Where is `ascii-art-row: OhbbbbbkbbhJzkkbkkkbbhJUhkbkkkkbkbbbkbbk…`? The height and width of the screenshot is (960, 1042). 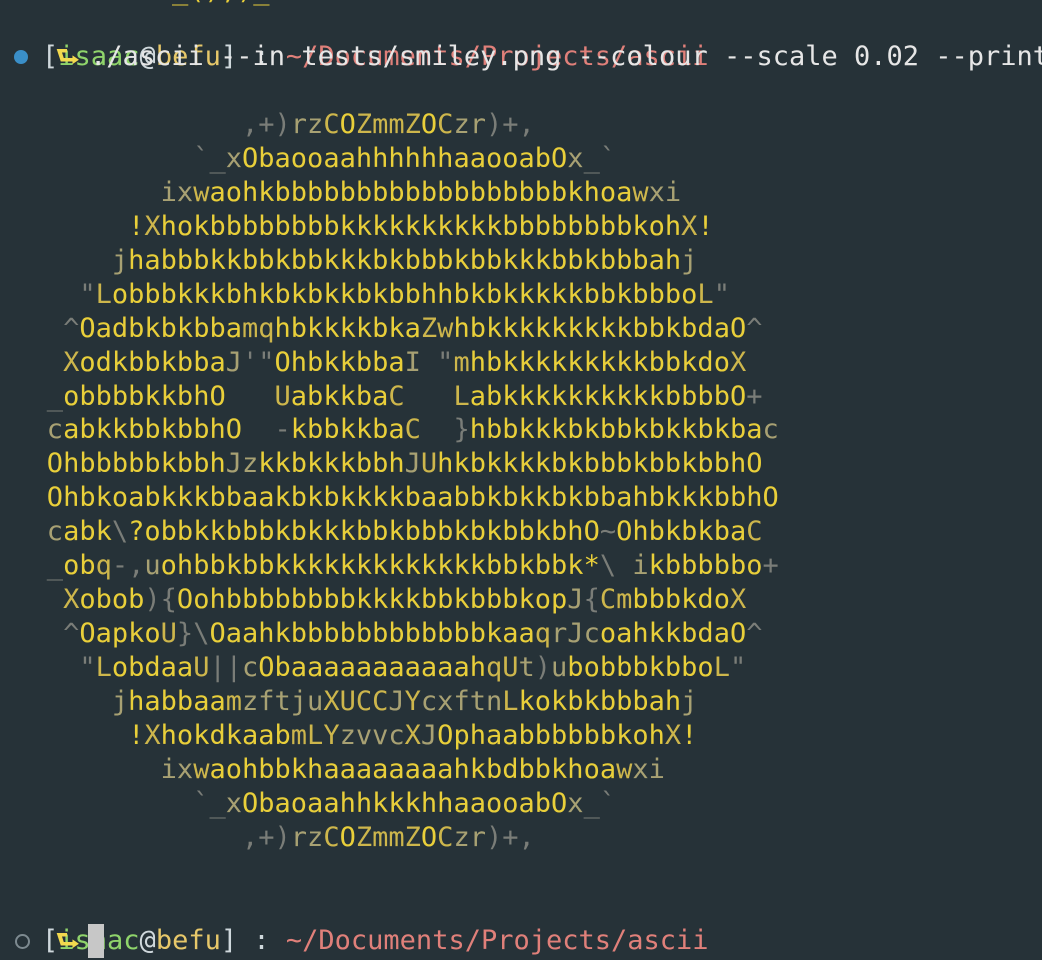 ascii-art-row: OhbbbbbkbbhJzkkbkkkbbhJUhkbkkkkbkbbbkbbk… is located at coordinates (404, 464).